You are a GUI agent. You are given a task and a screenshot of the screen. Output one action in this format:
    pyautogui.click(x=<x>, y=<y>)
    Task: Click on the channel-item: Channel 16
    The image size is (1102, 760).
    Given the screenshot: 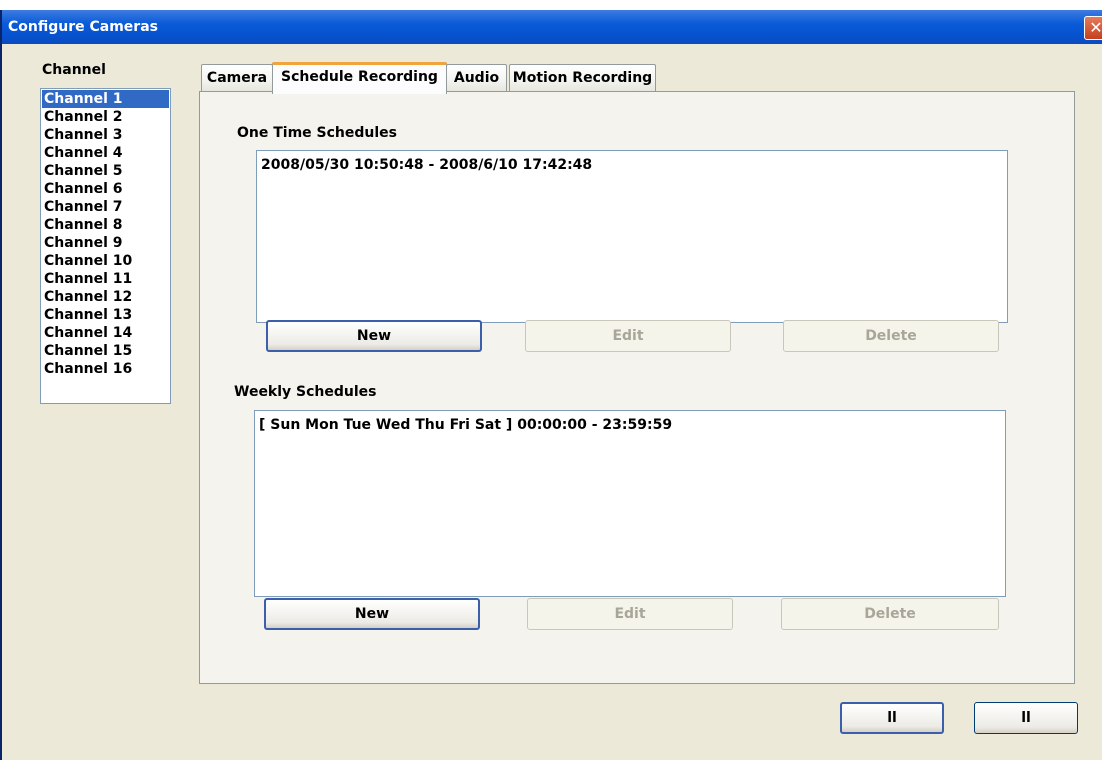 What is the action you would take?
    pyautogui.click(x=105, y=369)
    